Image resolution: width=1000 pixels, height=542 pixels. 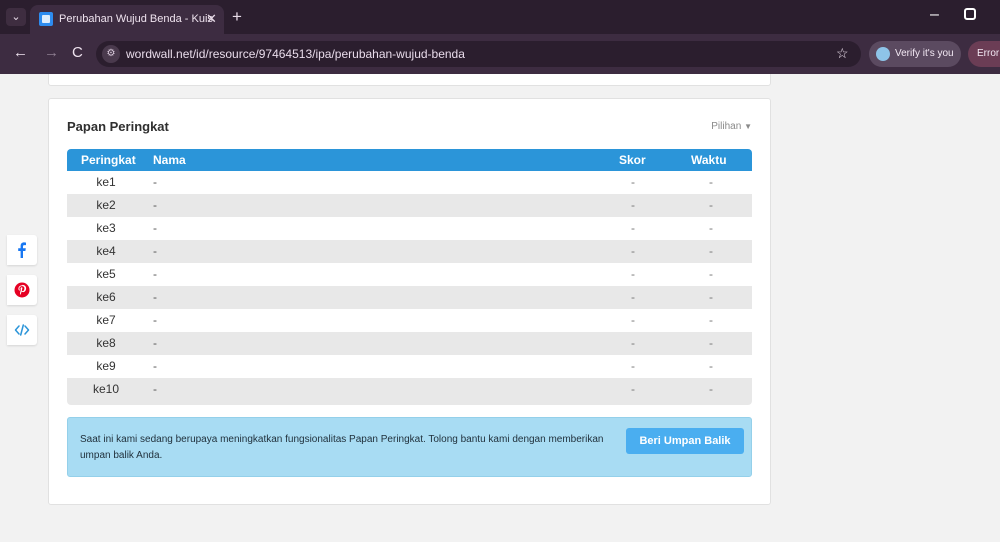 I want to click on rank-cell: ke1, so click(x=106, y=182).